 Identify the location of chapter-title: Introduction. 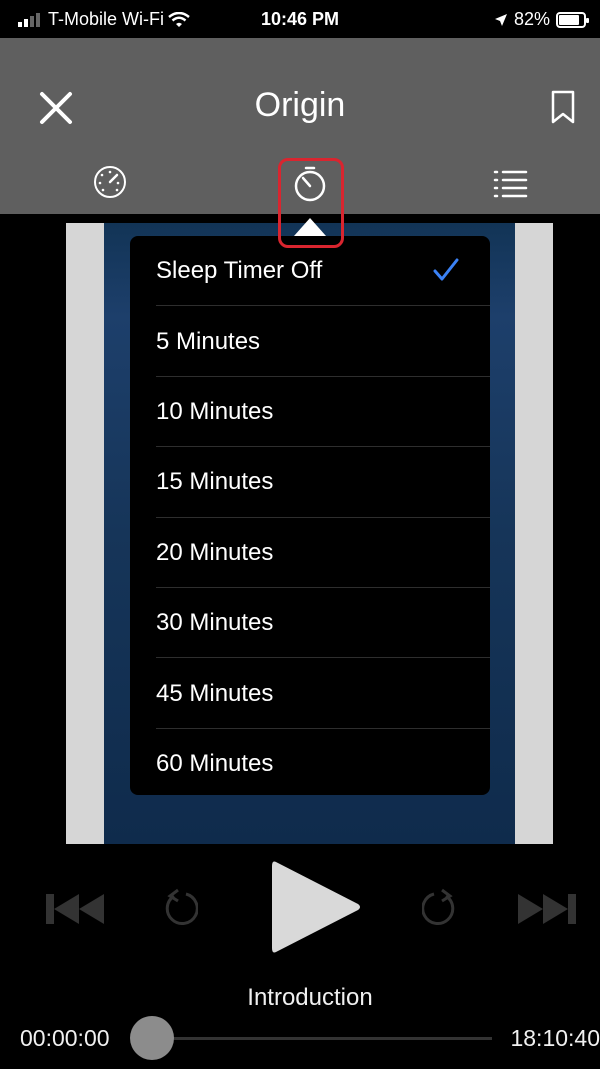
(310, 997).